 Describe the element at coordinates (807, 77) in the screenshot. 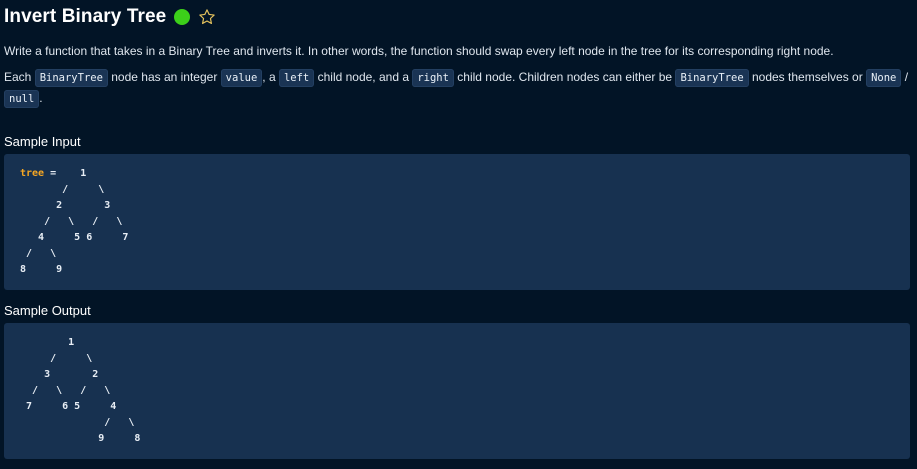

I see `details-text: nodes themselves or` at that location.